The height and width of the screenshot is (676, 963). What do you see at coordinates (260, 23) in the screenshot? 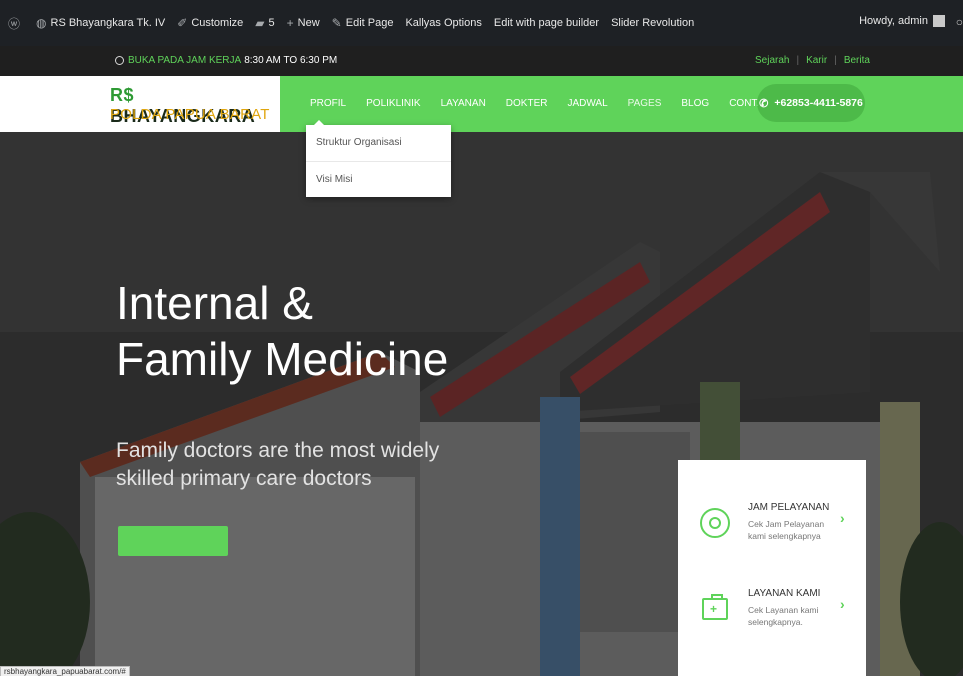
I see `comment-icon: ▰` at bounding box center [260, 23].